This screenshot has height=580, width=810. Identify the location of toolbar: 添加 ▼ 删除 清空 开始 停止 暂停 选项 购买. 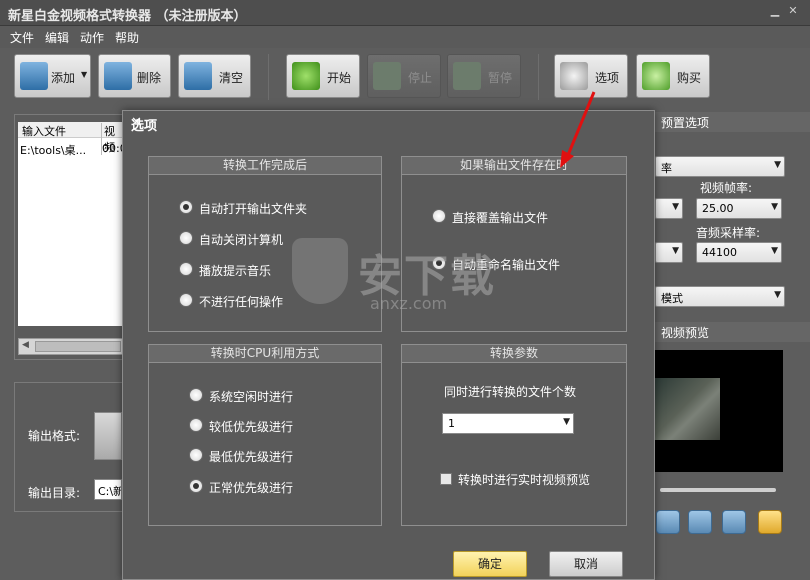
(405, 77).